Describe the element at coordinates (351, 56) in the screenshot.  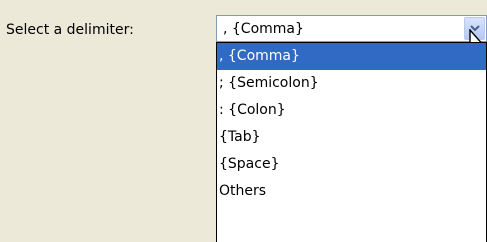
I see `delimiter-option-comma: , {Comma}` at that location.